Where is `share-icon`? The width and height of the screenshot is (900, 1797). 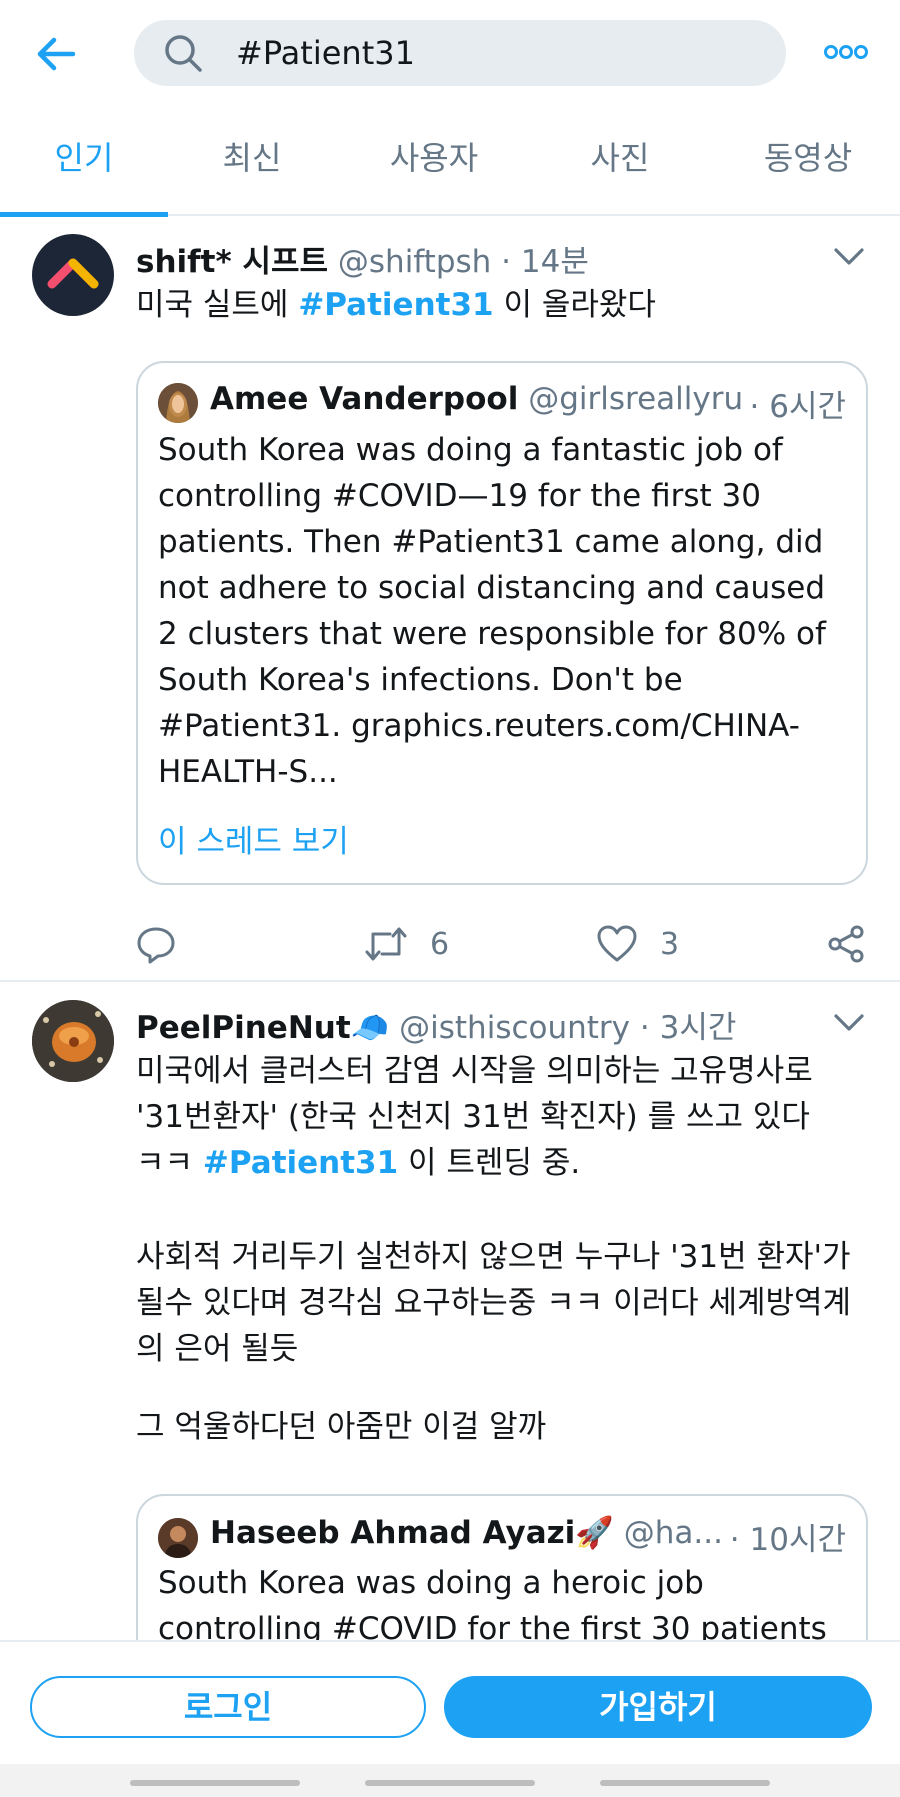
share-icon is located at coordinates (846, 944).